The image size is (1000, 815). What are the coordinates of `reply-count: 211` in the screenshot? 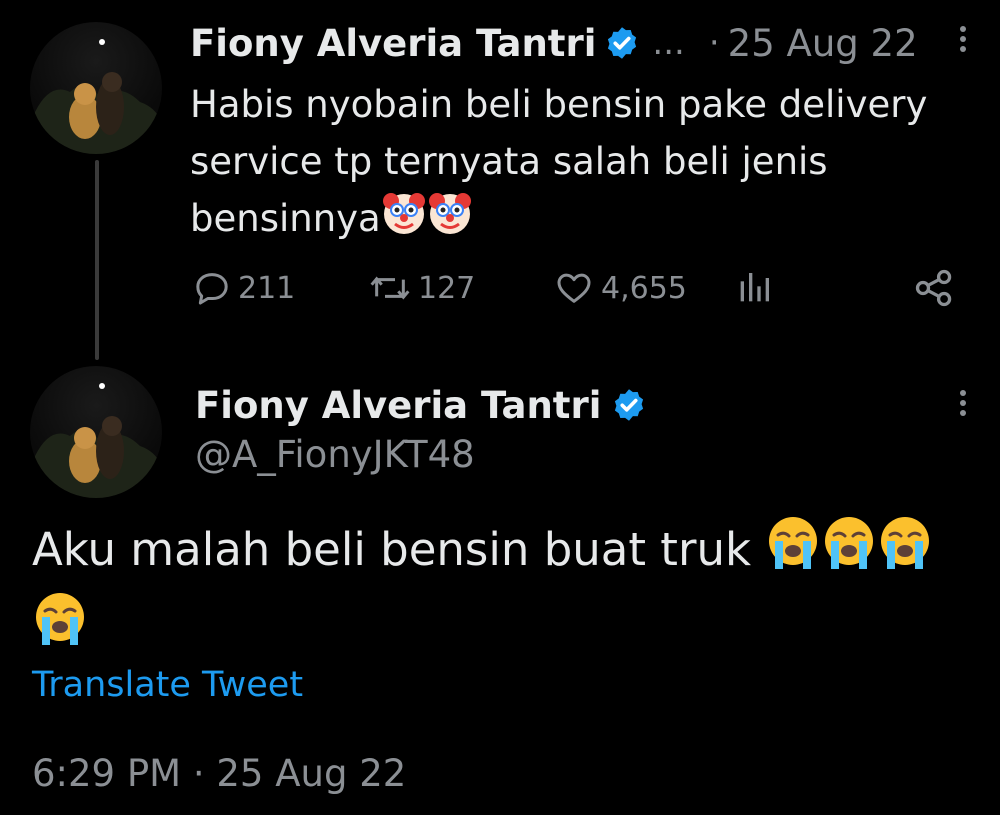 It's located at (267, 288).